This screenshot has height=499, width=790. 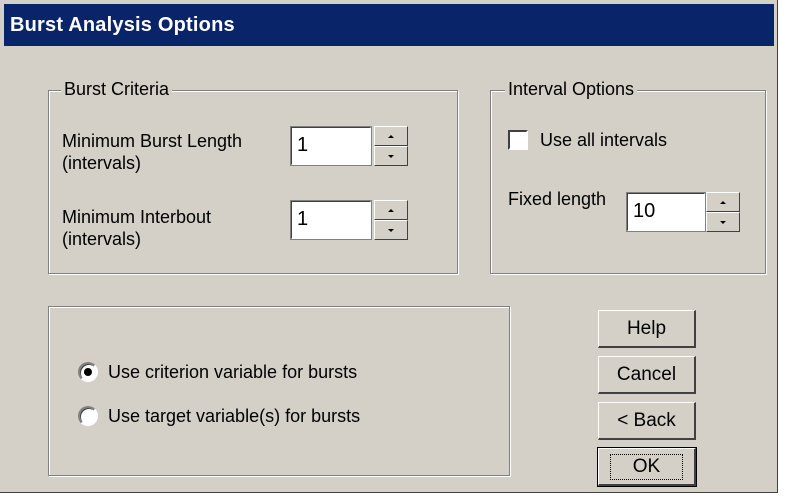 What do you see at coordinates (137, 228) in the screenshot?
I see `min-interbout-label: Minimum Interbout (intervals)` at bounding box center [137, 228].